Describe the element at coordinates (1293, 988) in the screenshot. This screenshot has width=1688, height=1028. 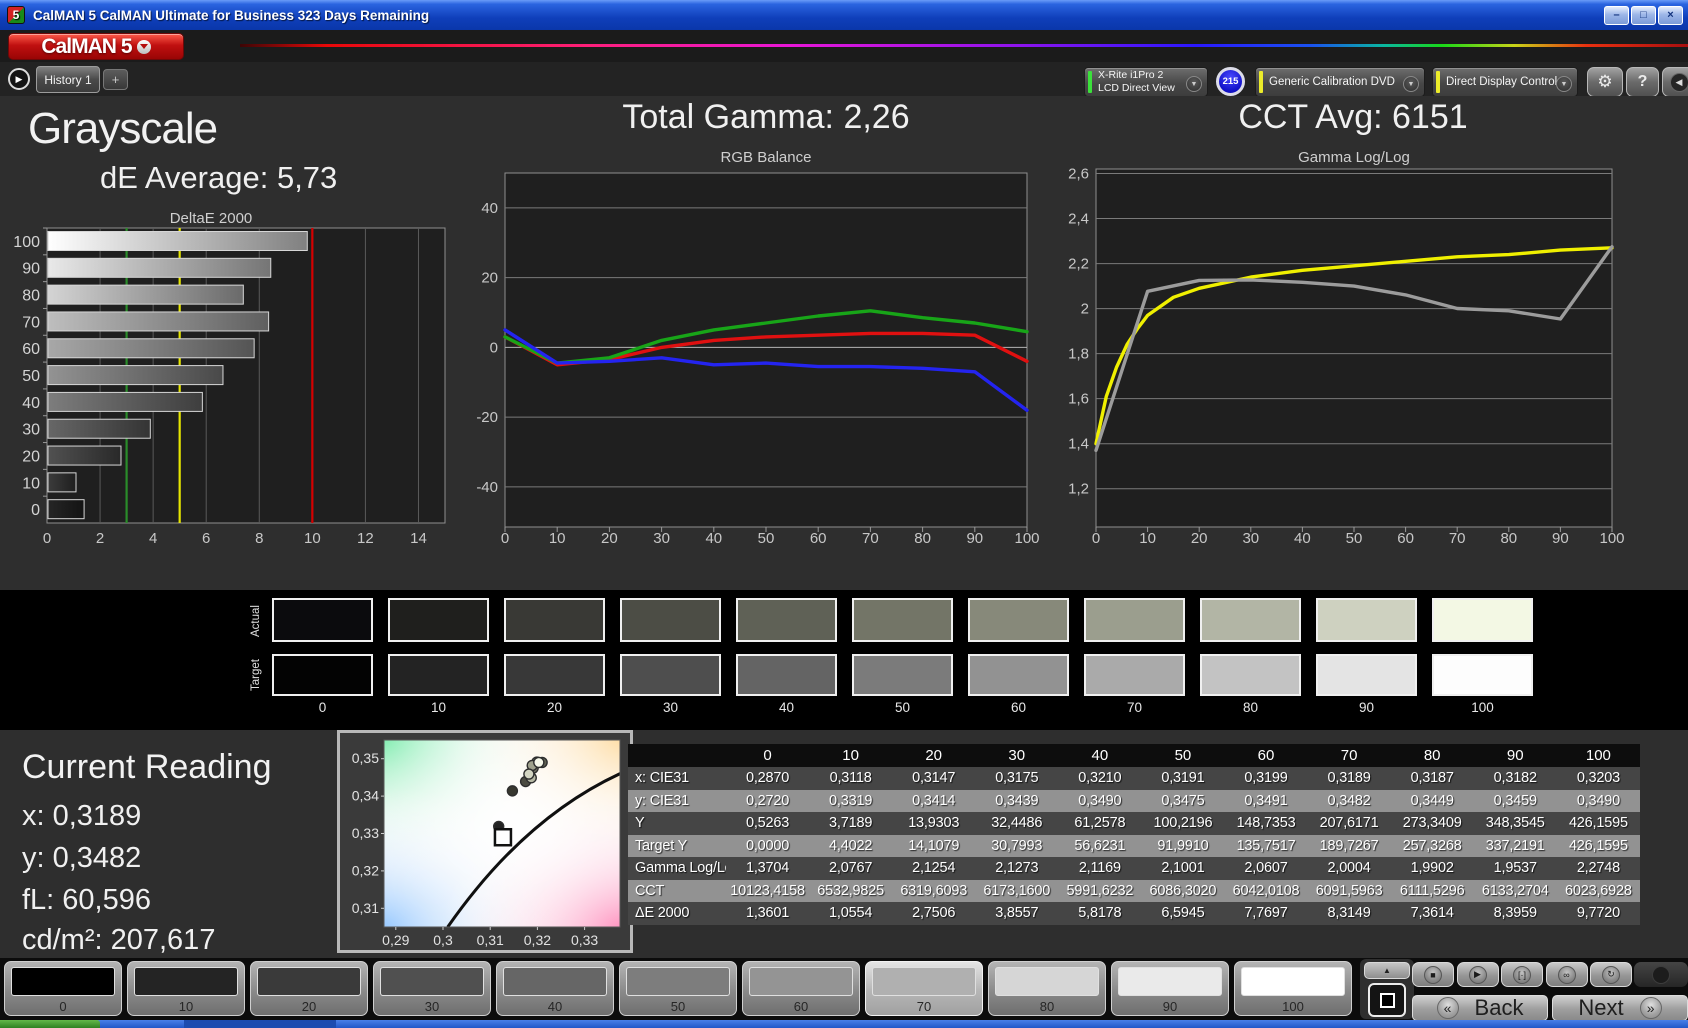
I see `pattern-tile-100: 100` at that location.